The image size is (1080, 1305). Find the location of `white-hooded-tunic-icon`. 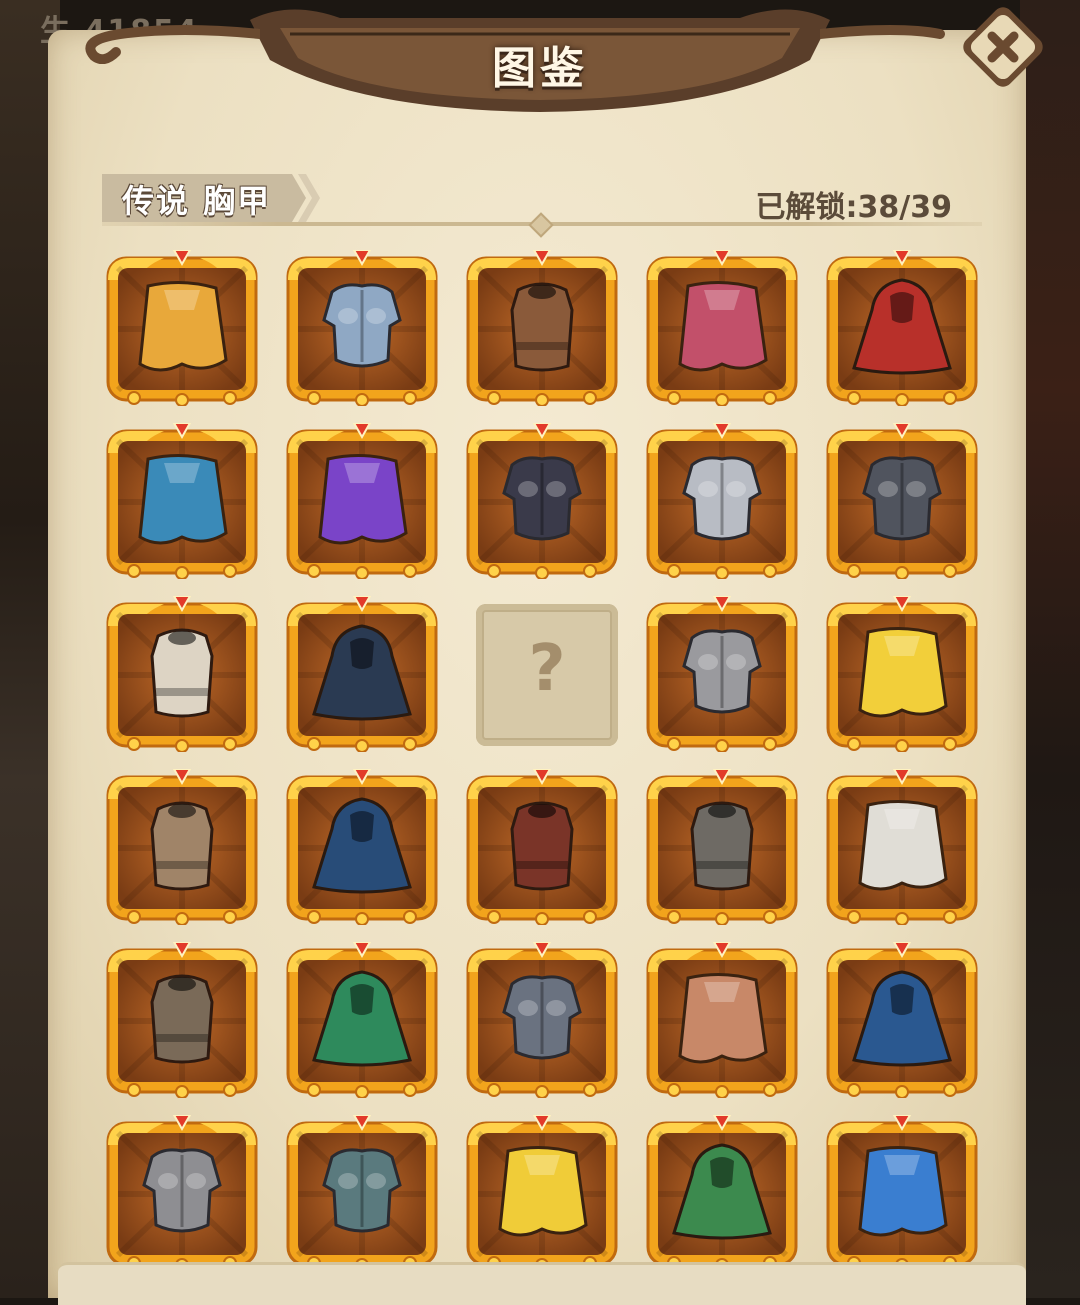

white-hooded-tunic-icon is located at coordinates (182, 673).